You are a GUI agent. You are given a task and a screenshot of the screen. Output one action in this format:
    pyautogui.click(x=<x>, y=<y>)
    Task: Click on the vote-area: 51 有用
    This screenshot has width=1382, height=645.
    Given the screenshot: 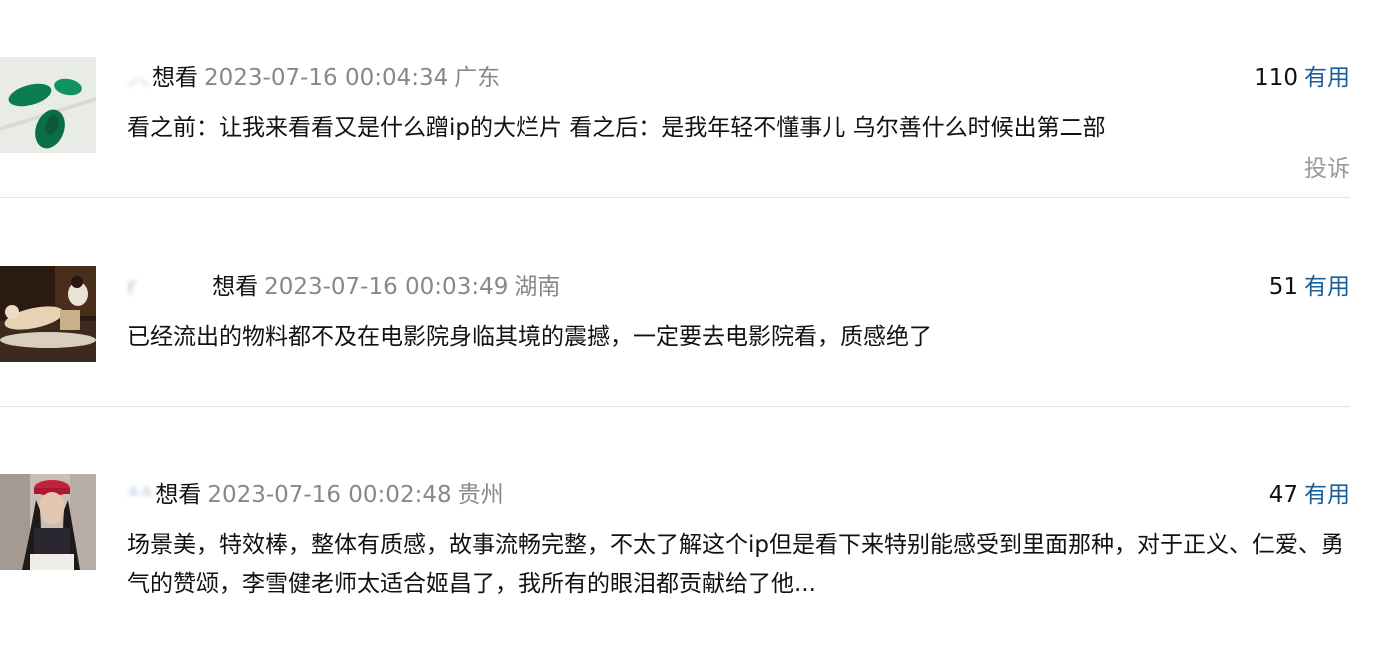 What is the action you would take?
    pyautogui.click(x=1309, y=287)
    